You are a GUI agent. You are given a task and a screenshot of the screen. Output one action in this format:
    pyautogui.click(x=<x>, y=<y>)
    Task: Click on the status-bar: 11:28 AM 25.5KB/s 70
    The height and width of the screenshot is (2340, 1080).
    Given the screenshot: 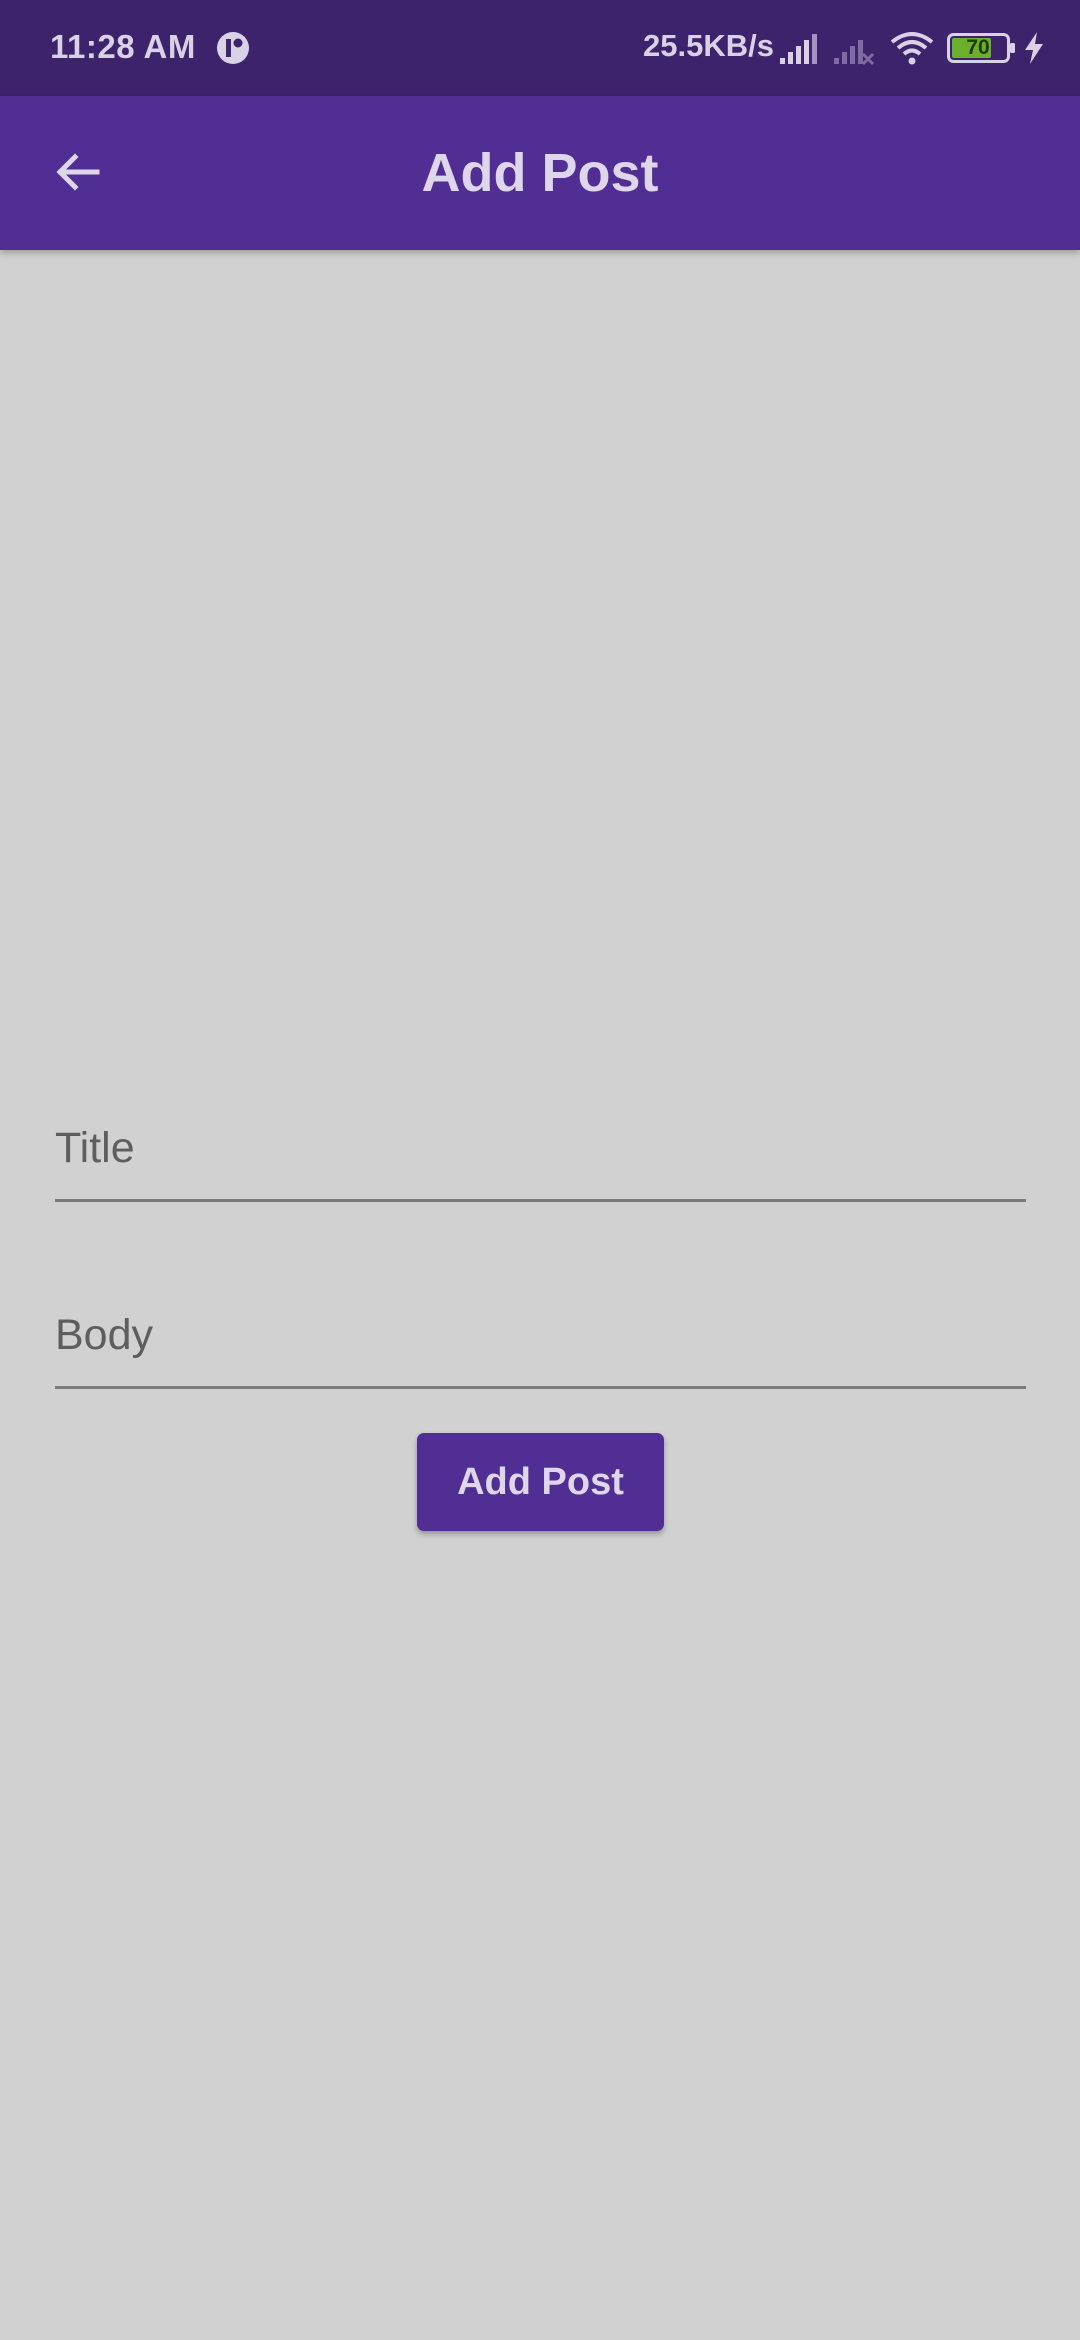 What is the action you would take?
    pyautogui.click(x=540, y=48)
    